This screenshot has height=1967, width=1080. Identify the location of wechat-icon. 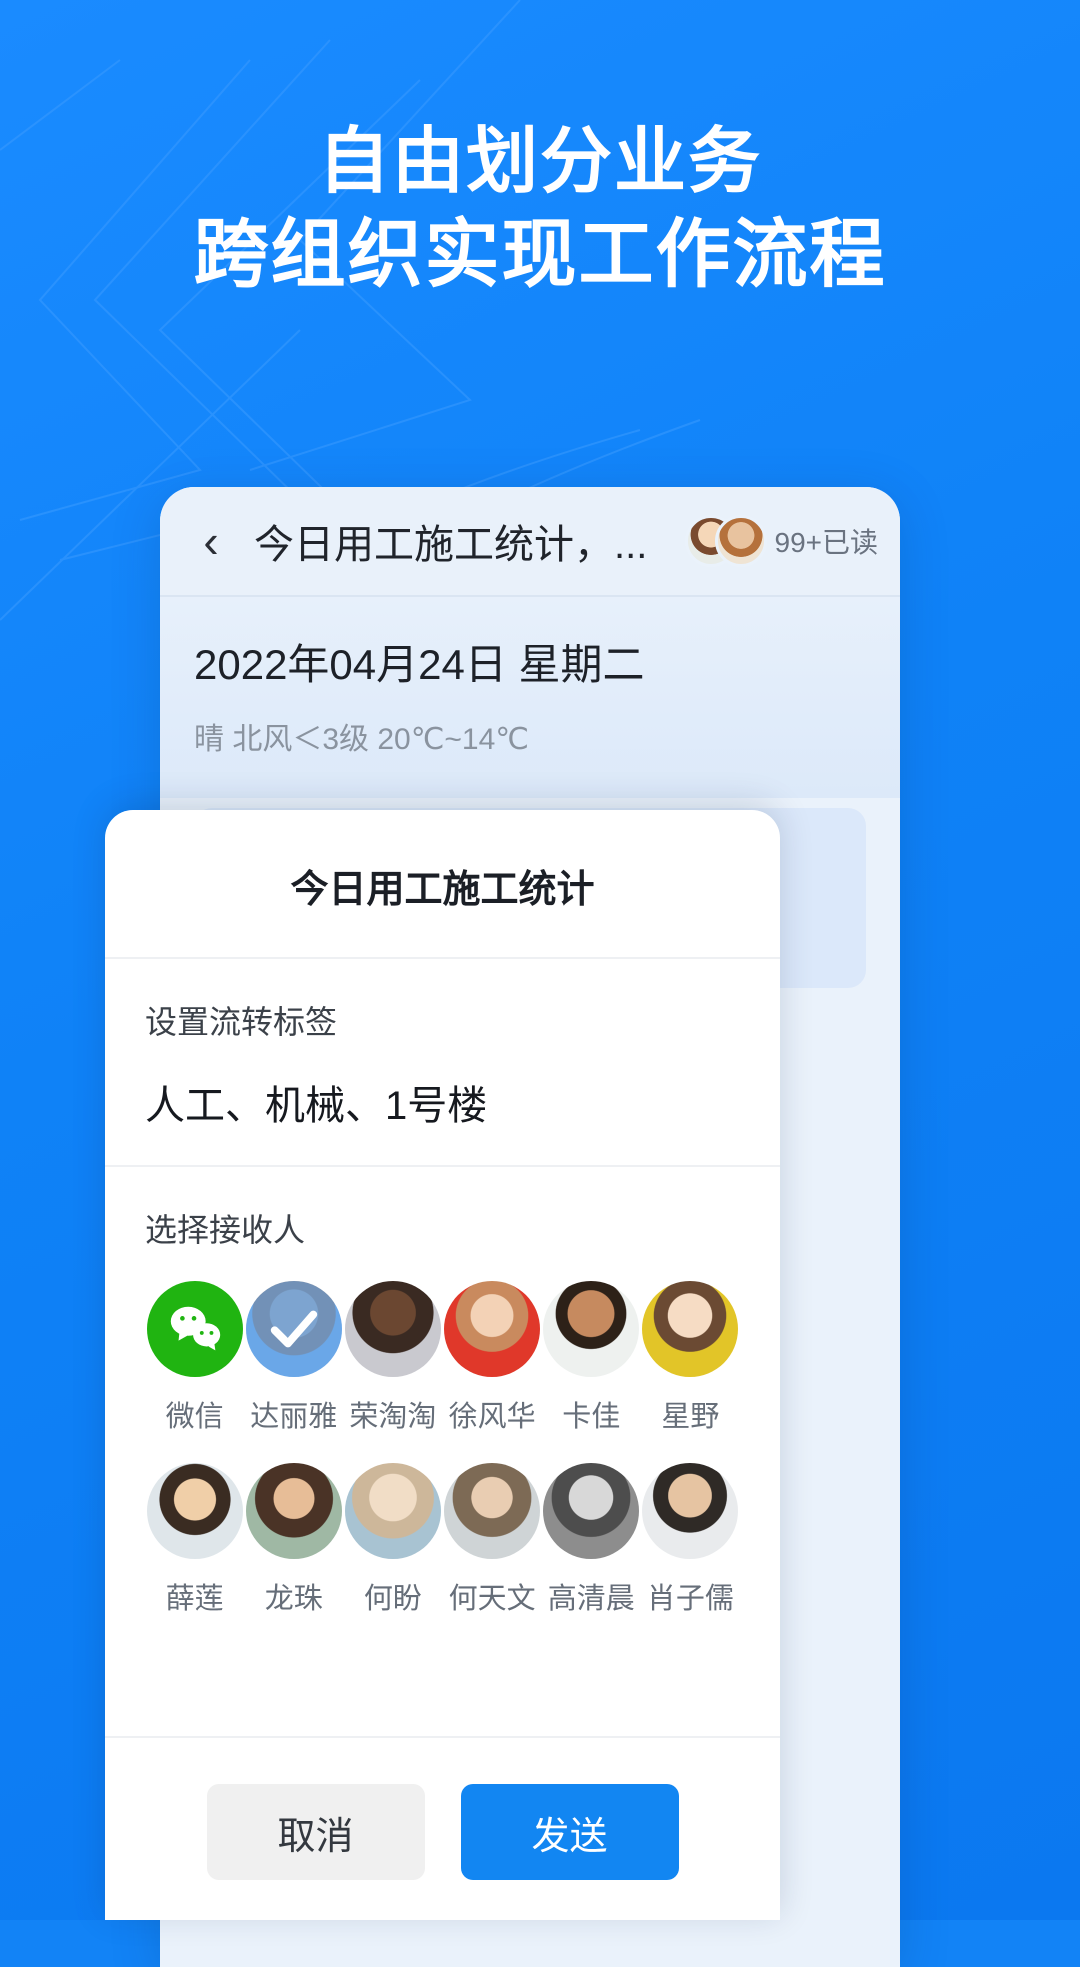
(194, 1329).